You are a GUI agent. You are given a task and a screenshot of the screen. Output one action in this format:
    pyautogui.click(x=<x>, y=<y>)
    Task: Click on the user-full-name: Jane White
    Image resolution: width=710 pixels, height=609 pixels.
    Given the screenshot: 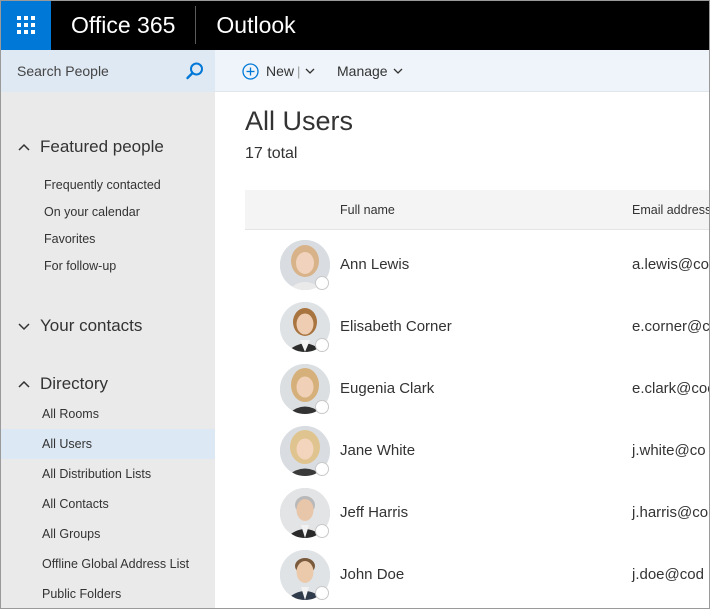 What is the action you would take?
    pyautogui.click(x=377, y=451)
    